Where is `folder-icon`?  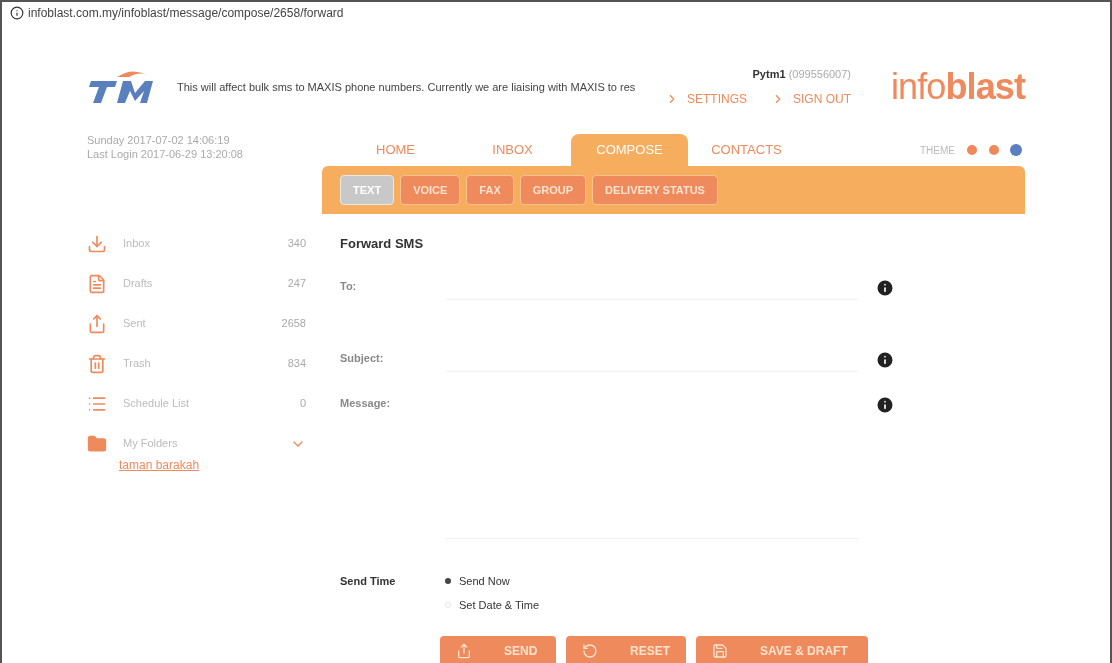 folder-icon is located at coordinates (97, 443).